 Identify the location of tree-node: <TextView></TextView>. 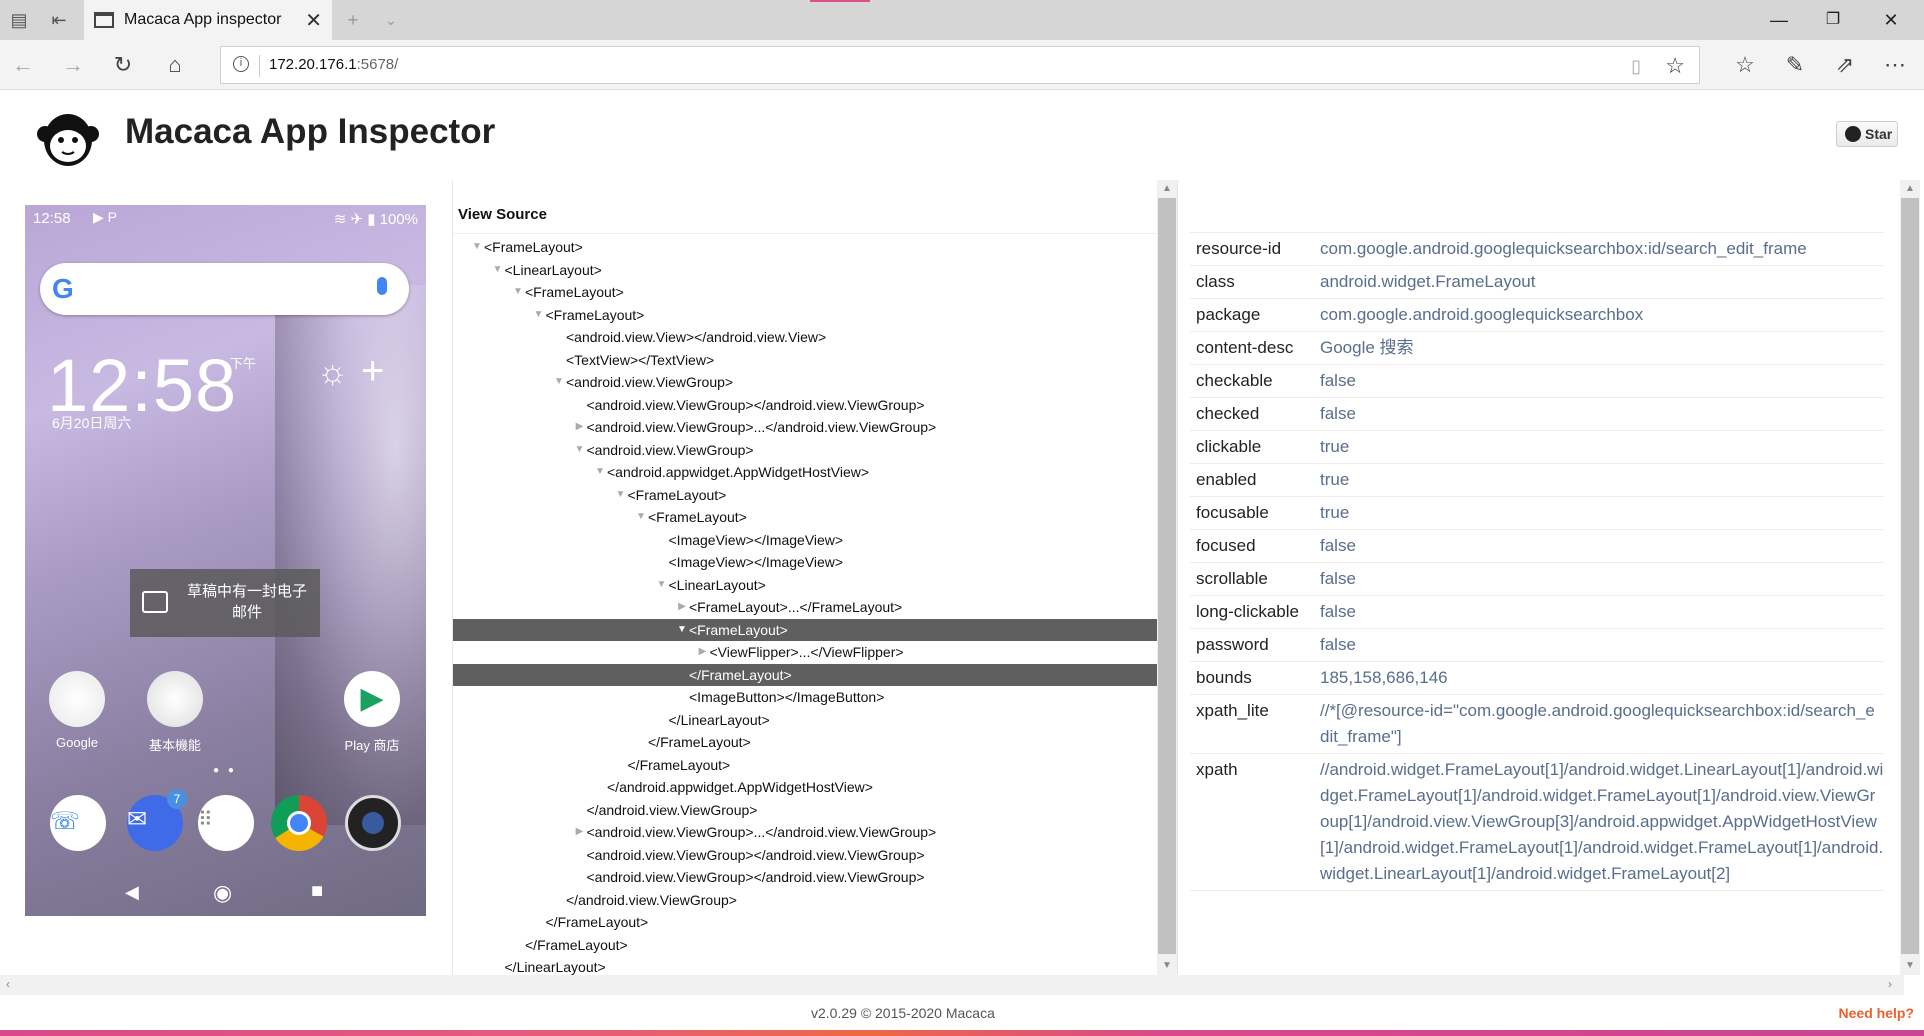
(805, 360).